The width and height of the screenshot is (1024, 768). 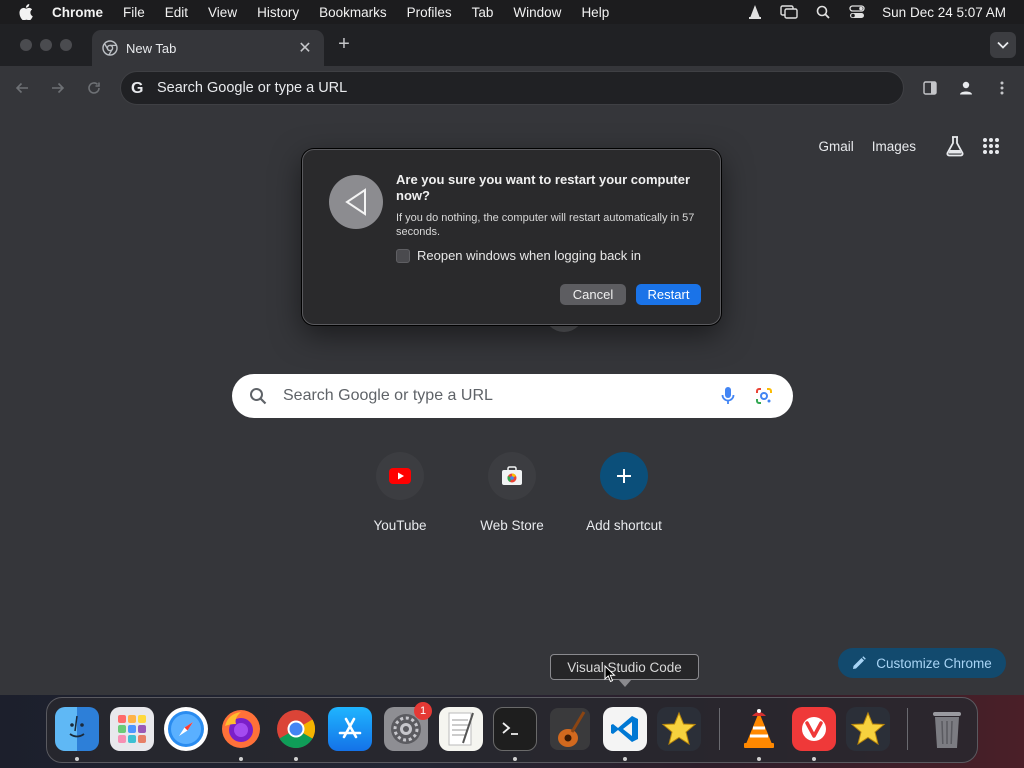 What do you see at coordinates (857, 12) in the screenshot?
I see `control-center-icon` at bounding box center [857, 12].